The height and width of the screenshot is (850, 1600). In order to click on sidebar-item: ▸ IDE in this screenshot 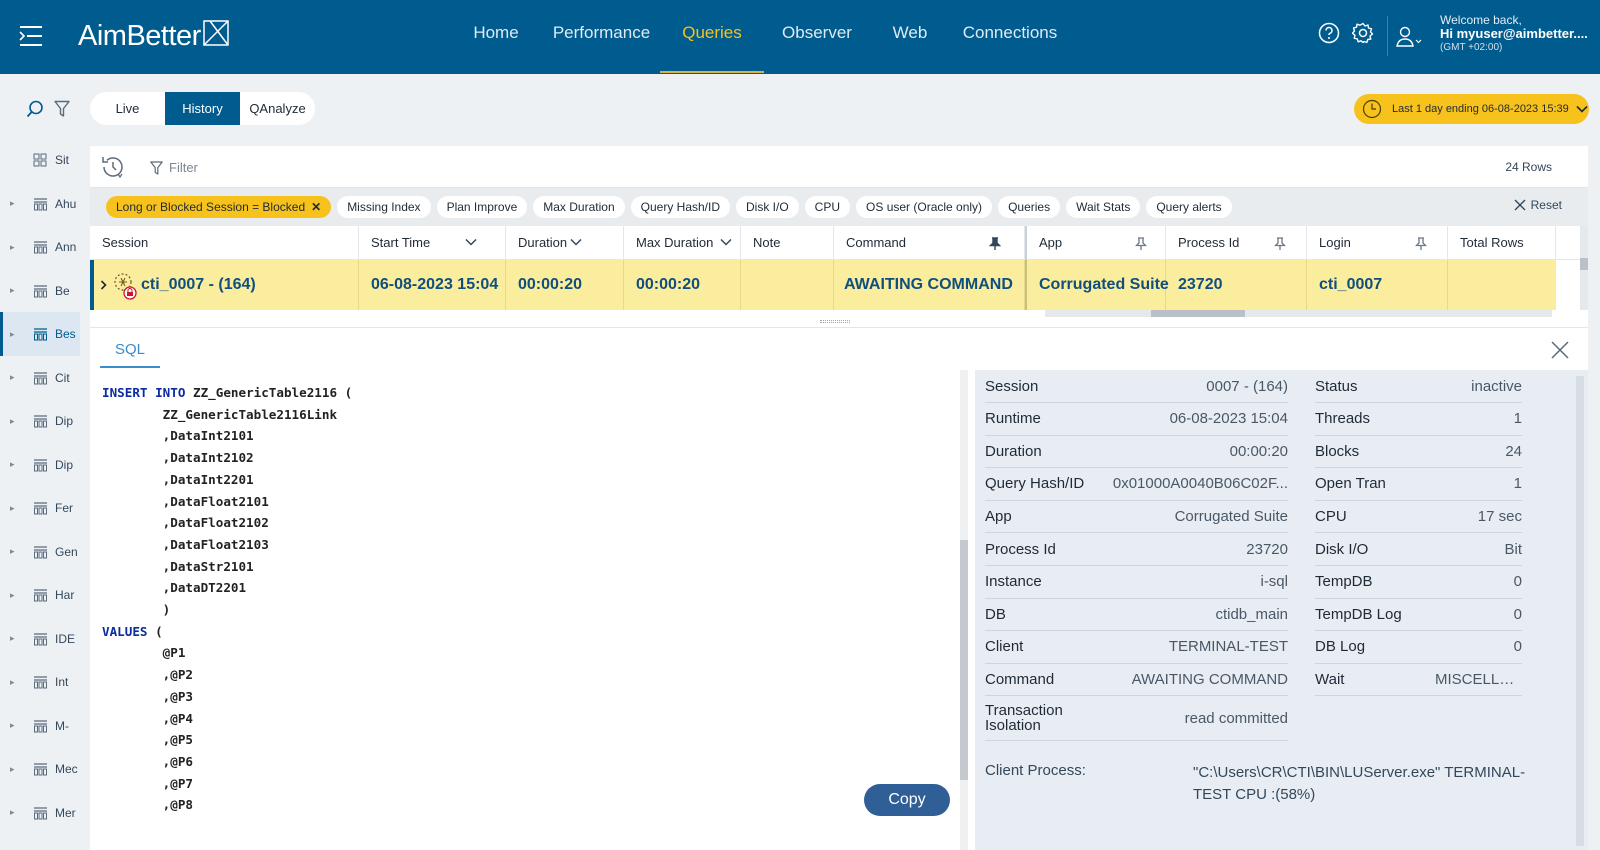, I will do `click(40, 639)`.